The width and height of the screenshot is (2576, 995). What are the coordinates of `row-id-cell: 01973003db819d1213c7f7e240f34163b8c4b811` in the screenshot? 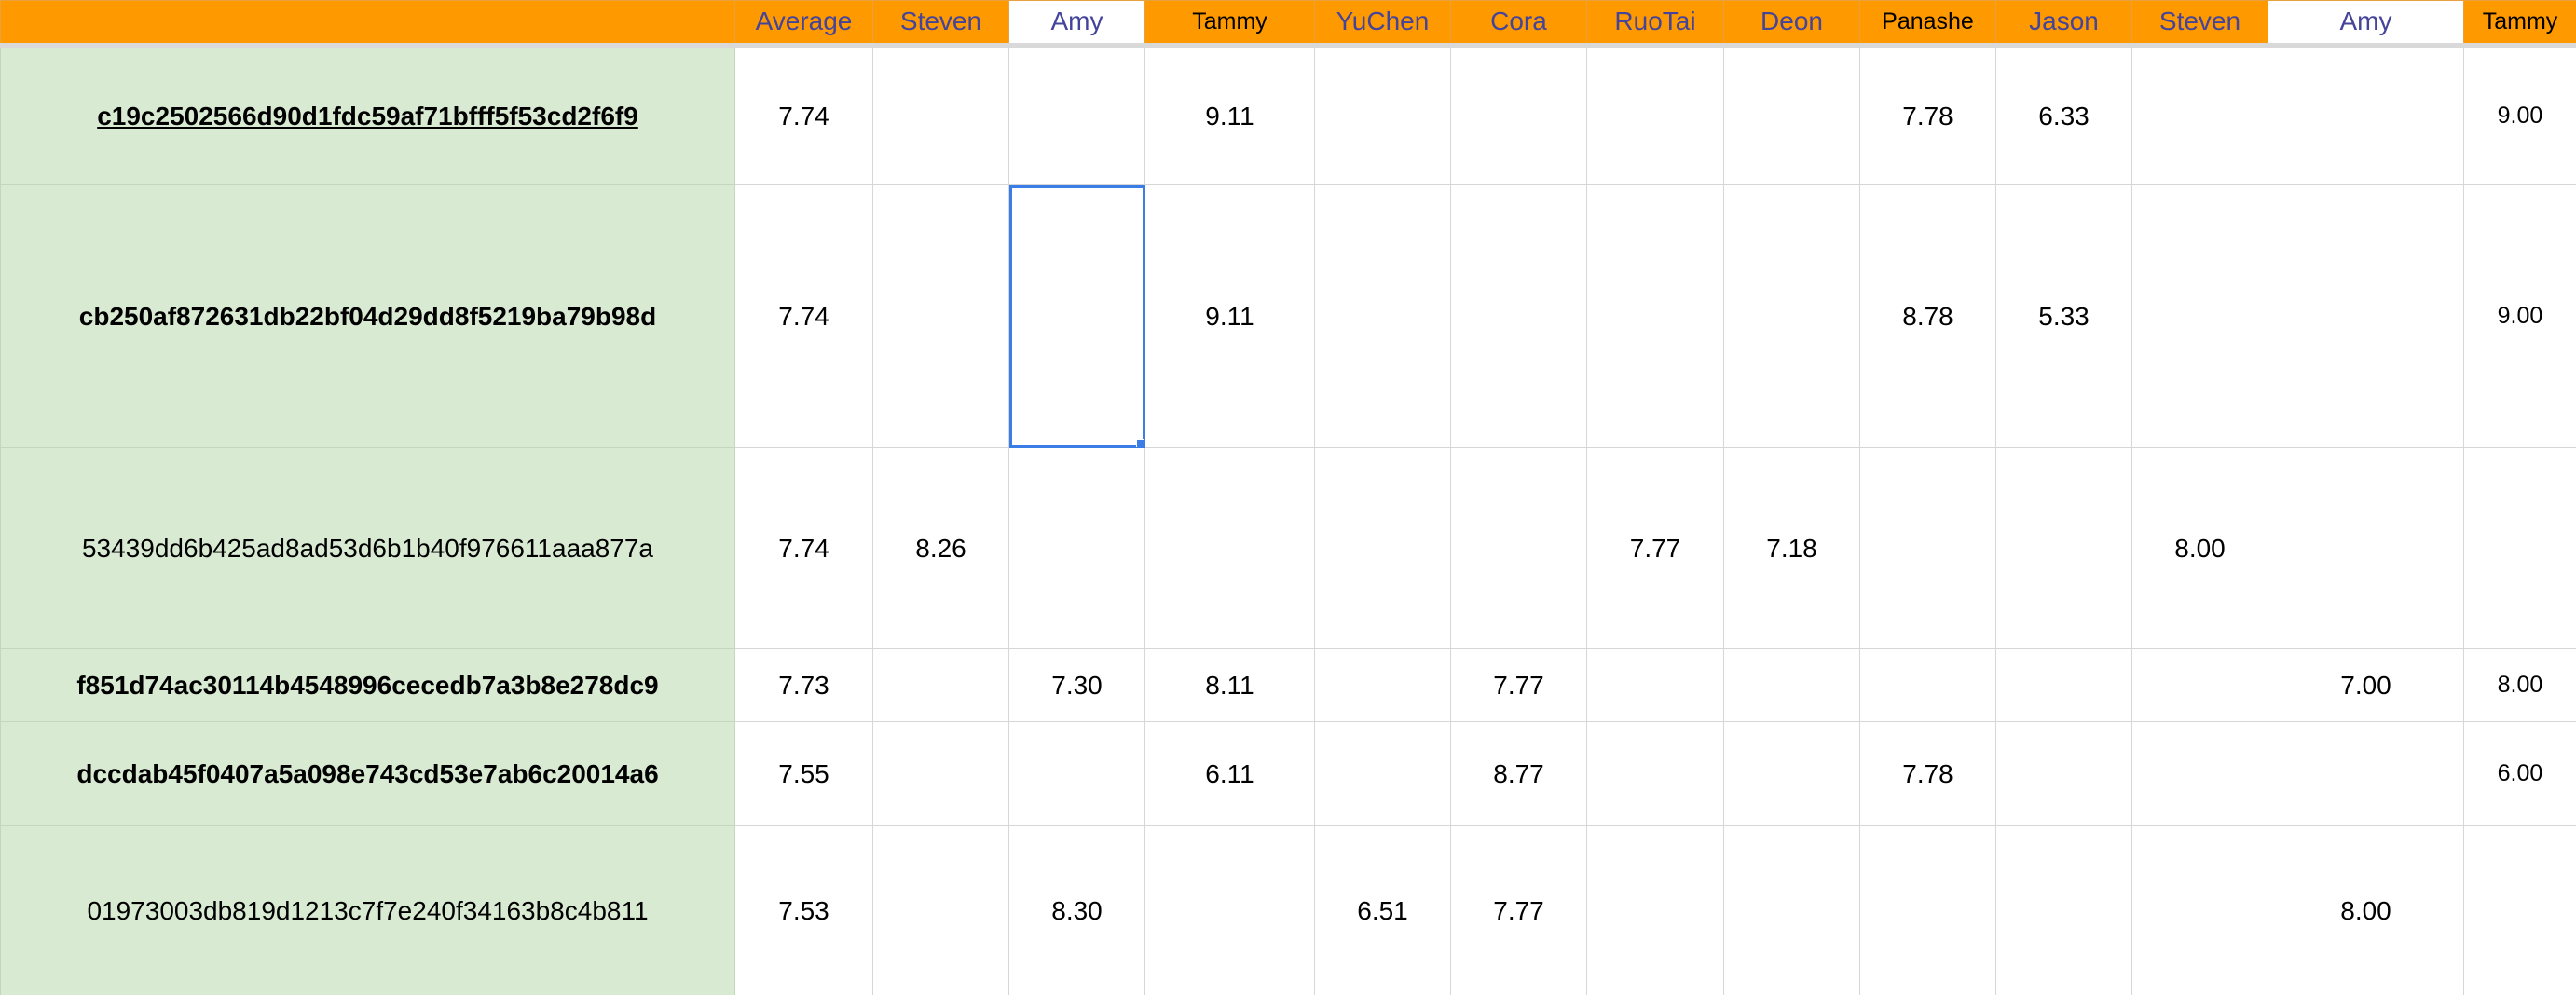 It's located at (367, 910).